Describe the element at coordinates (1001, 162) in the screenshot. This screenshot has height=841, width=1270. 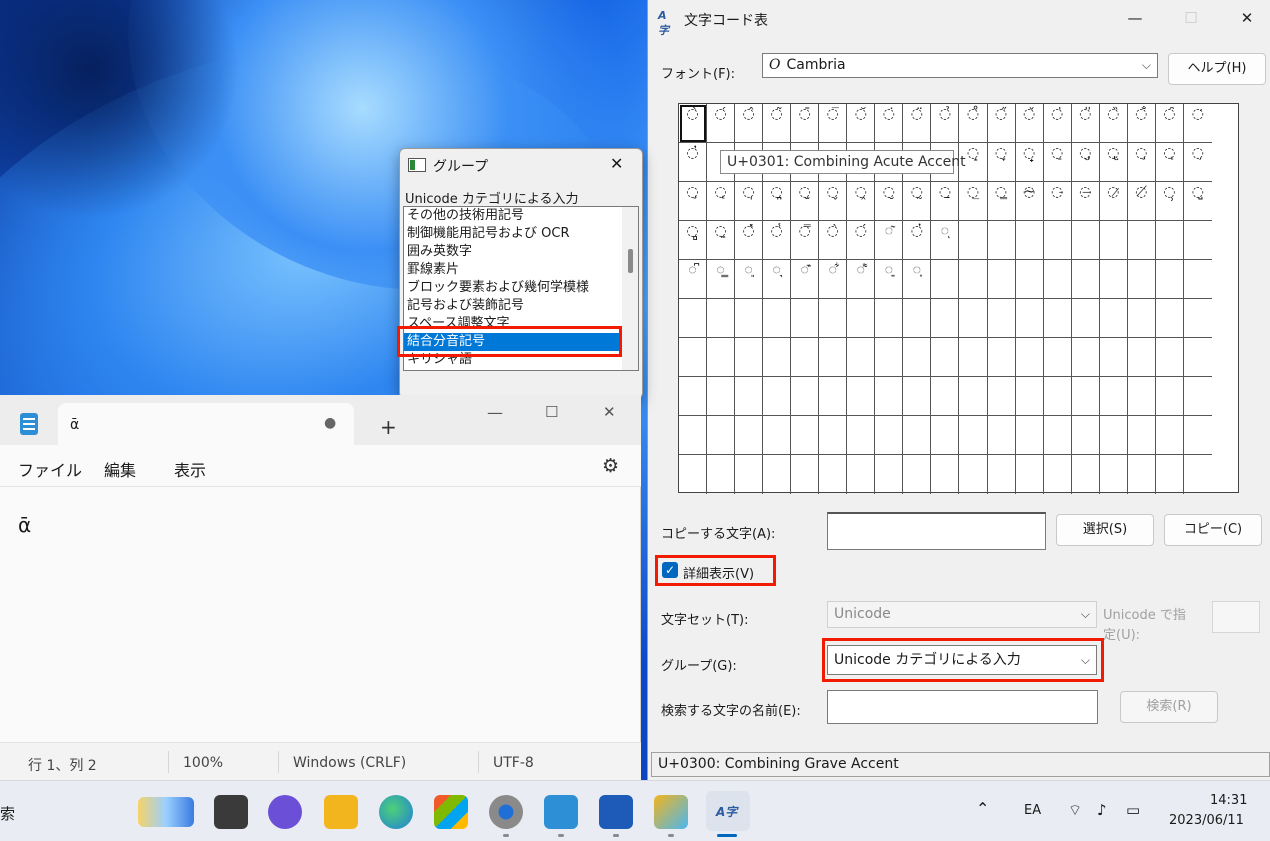
I see `character-cell: ◌̞` at that location.